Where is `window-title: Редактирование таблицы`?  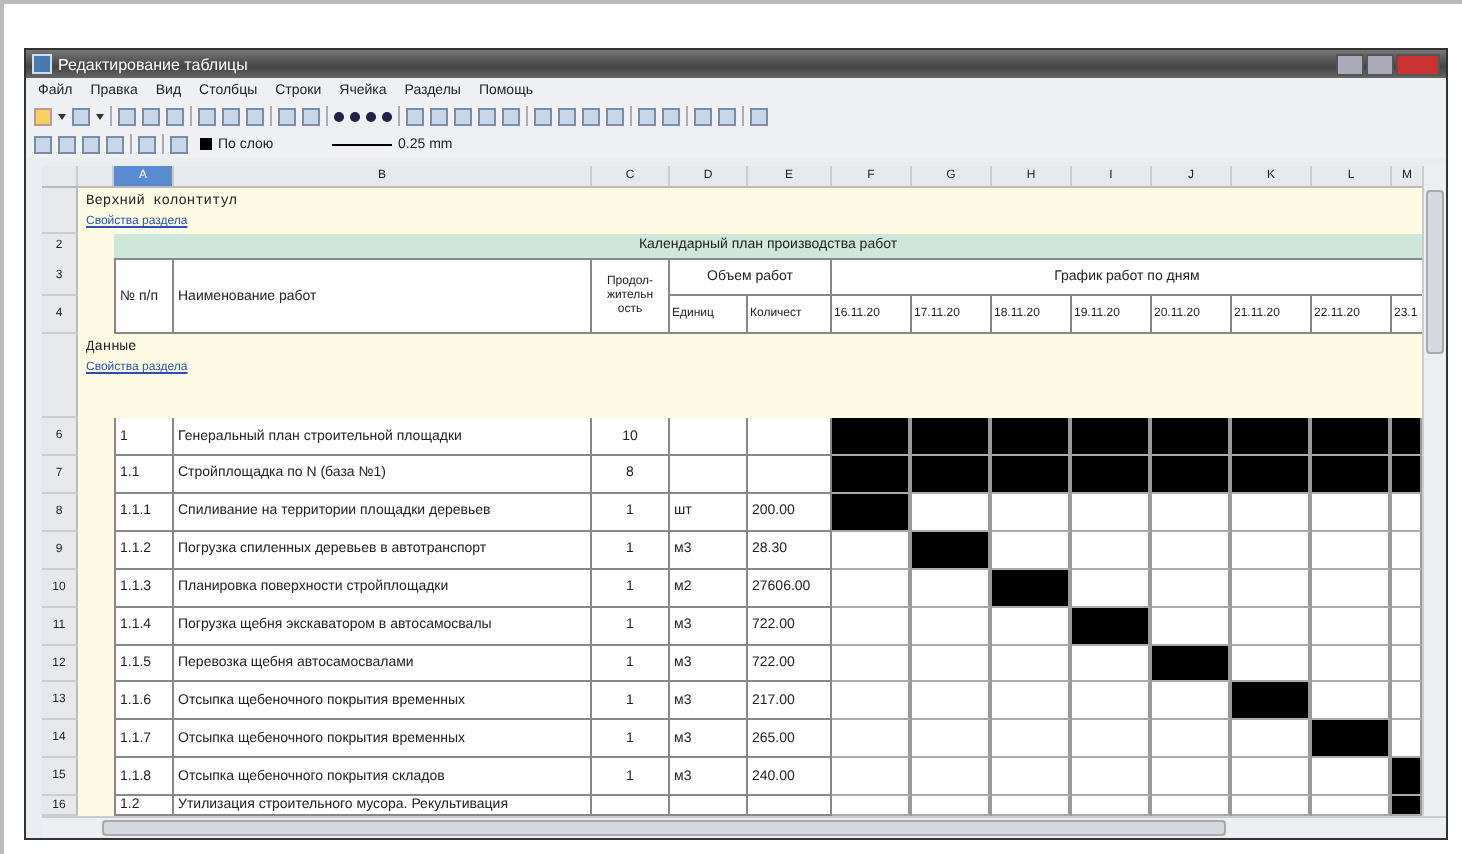
window-title: Редактирование таблицы is located at coordinates (154, 64).